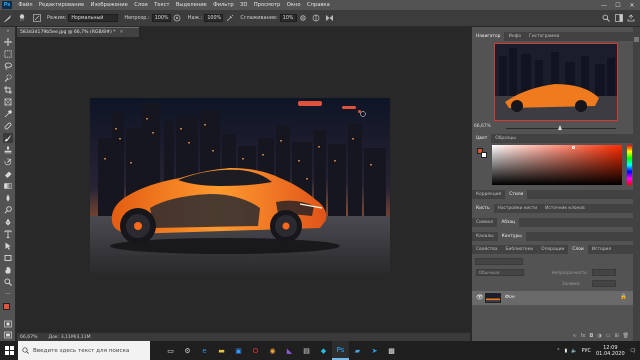 The width and height of the screenshot is (640, 360). What do you see at coordinates (485, 236) in the screenshot?
I see `tab-channels: Каналы` at bounding box center [485, 236].